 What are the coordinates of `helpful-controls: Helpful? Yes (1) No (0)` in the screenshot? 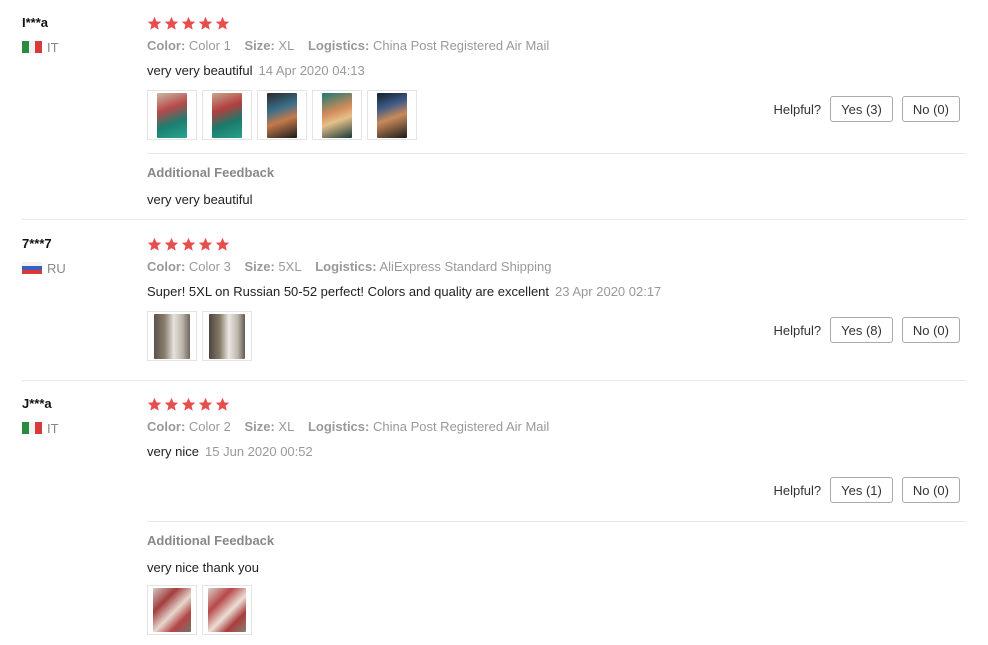 It's located at (866, 490).